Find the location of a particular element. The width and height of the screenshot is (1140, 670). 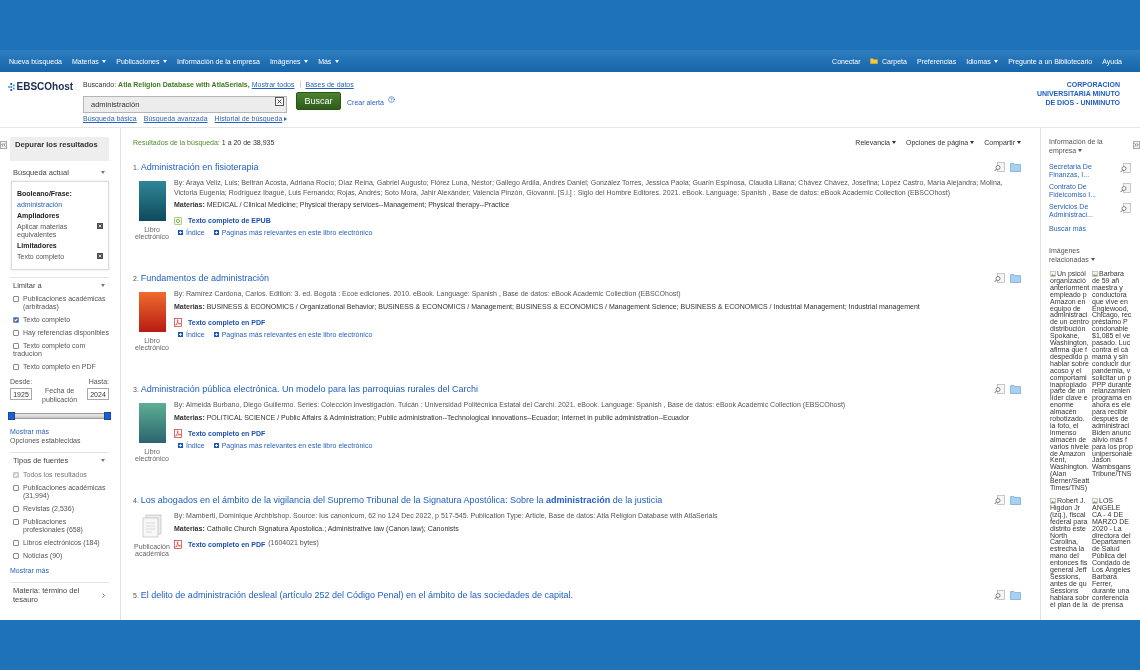

expand-panel-button is located at coordinates (1136, 145).